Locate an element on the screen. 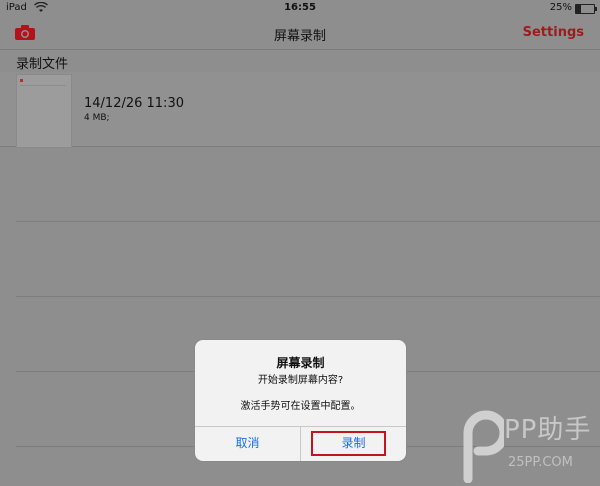 The image size is (600, 486). section-header: 录制文件 is located at coordinates (42, 64).